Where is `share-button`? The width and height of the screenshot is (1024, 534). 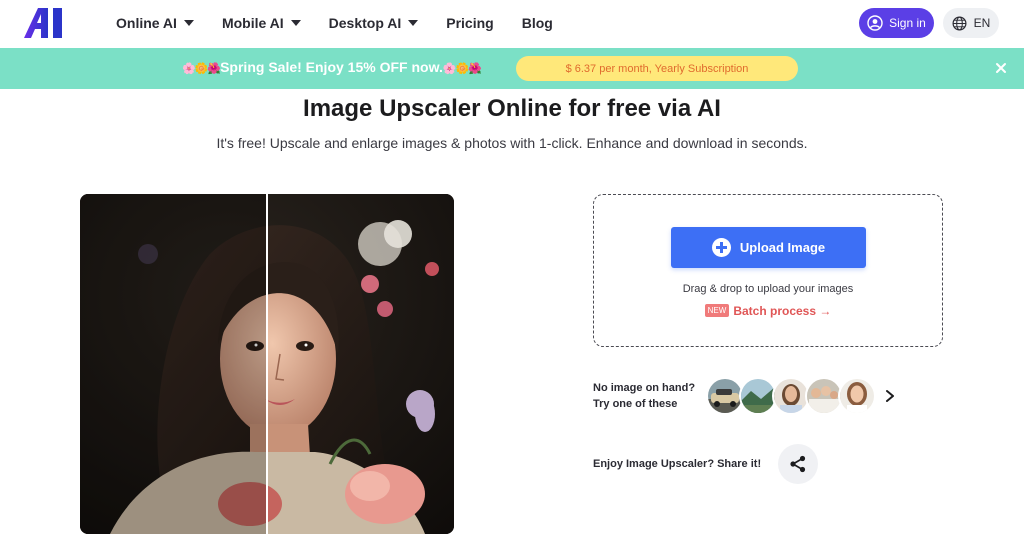
share-button is located at coordinates (798, 464).